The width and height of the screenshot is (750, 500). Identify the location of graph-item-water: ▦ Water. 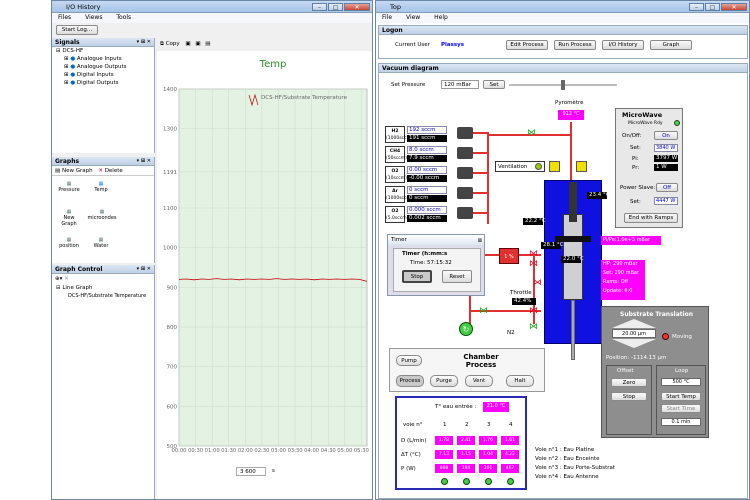
(101, 243).